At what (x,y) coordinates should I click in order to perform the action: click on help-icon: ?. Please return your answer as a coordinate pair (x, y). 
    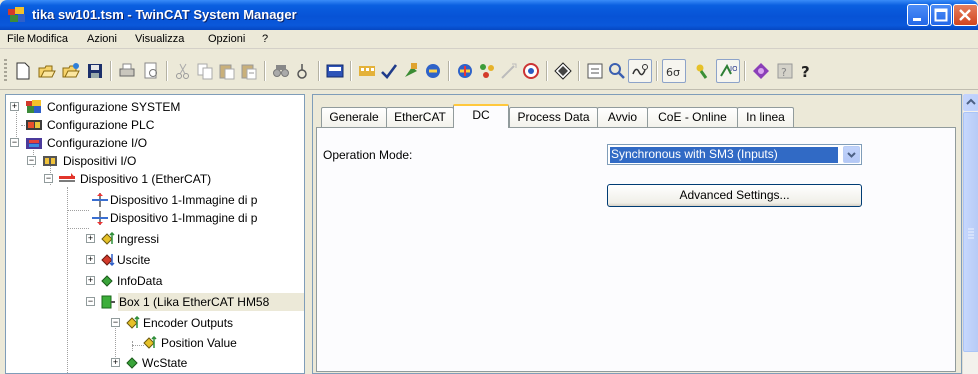
    Looking at the image, I should click on (807, 71).